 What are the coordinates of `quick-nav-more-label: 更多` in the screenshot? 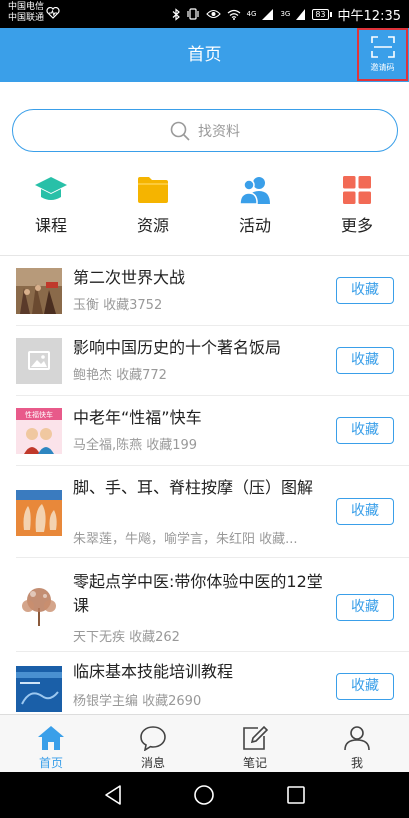 It's located at (356, 225).